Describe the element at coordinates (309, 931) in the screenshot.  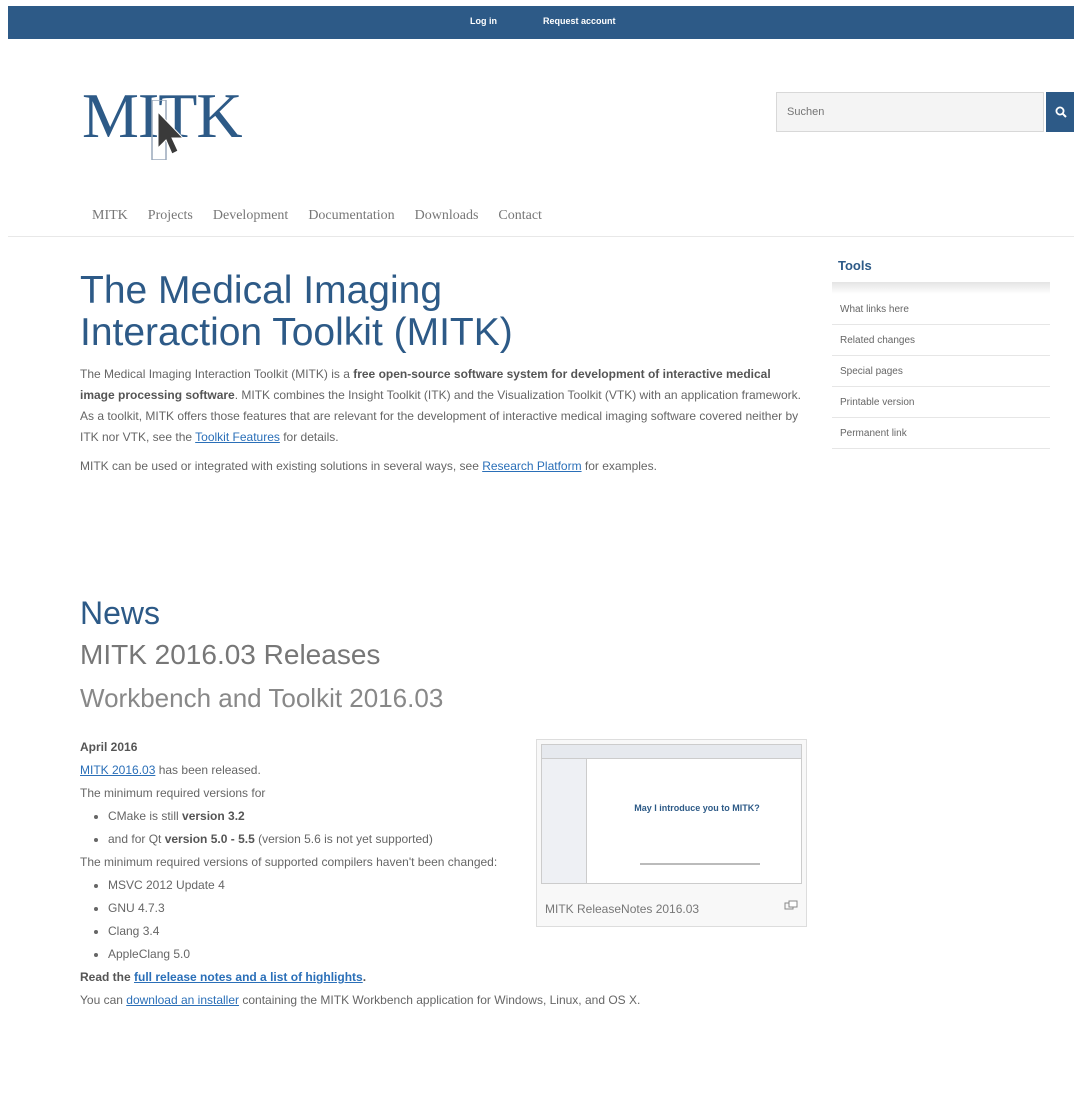
I see `list-item: Clang 3.4` at that location.